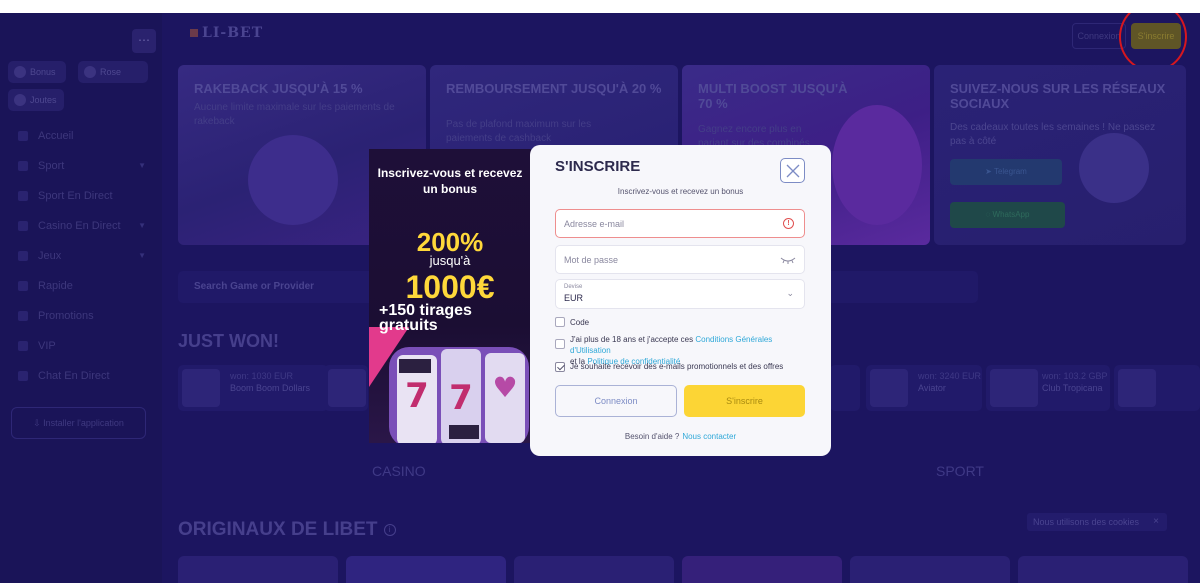 The height and width of the screenshot is (583, 1200). I want to click on help-line: Besoin d'aide ? Nous contacter, so click(680, 436).